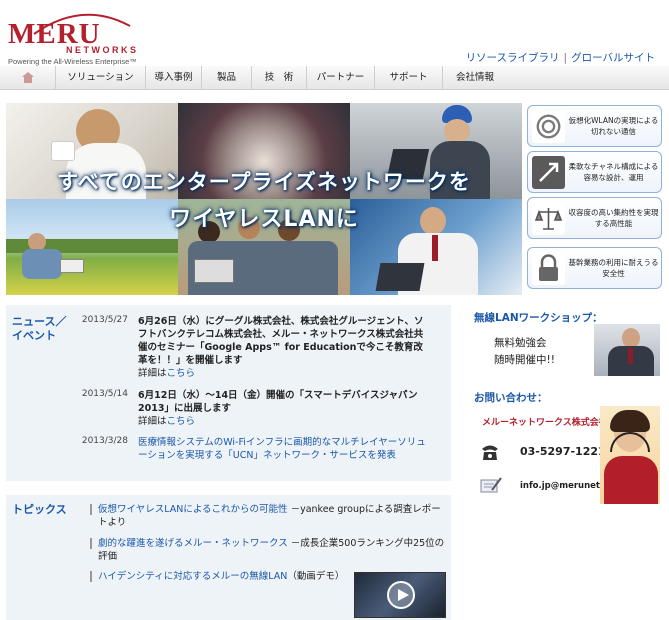  Describe the element at coordinates (264, 182) in the screenshot. I see `hero-headline-line1: すべてのエンタープライズネットワークを` at that location.